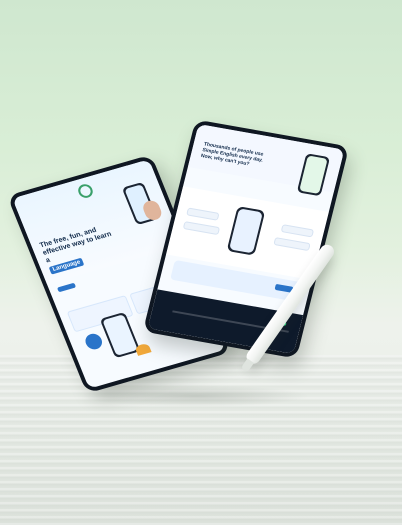 Image resolution: width=402 pixels, height=525 pixels. I want to click on cta-button, so click(66, 287).